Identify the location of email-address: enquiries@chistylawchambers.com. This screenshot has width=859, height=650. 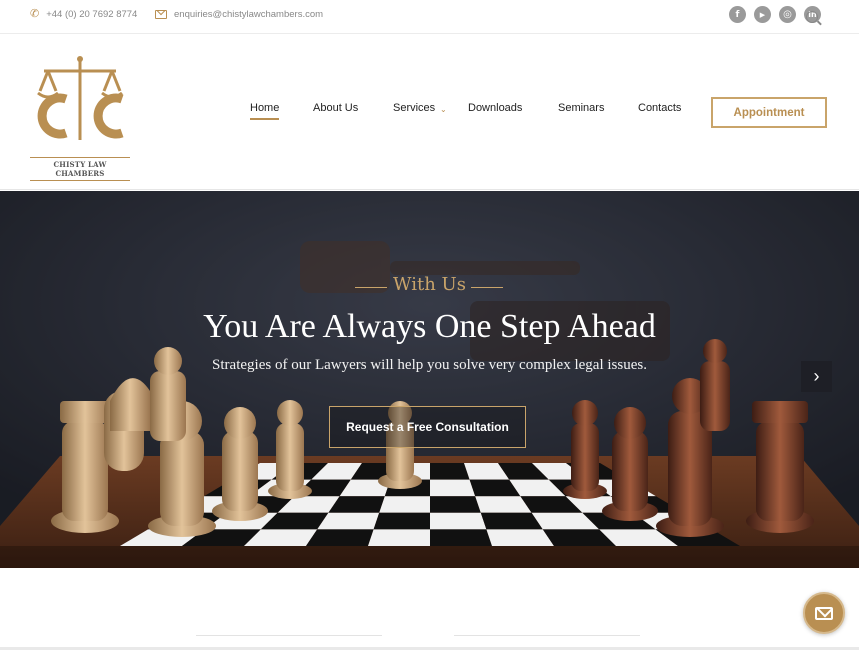
(249, 14).